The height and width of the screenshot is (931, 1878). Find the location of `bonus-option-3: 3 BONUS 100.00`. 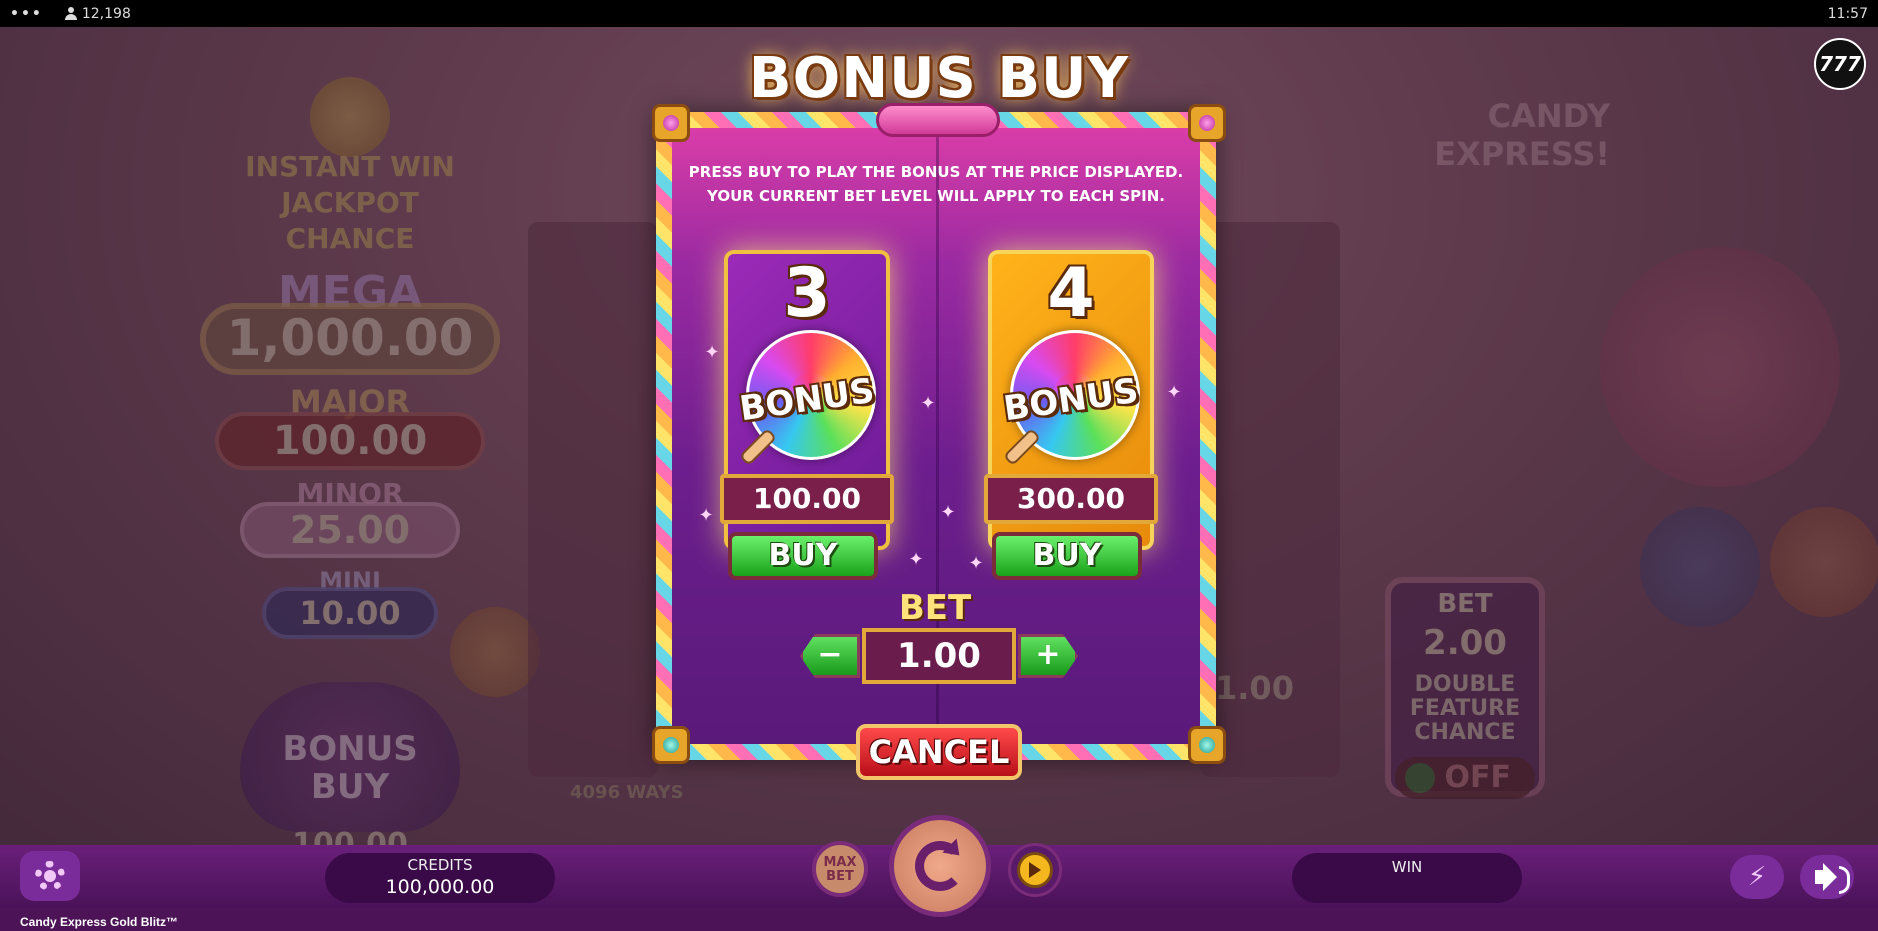

bonus-option-3: 3 BONUS 100.00 is located at coordinates (807, 400).